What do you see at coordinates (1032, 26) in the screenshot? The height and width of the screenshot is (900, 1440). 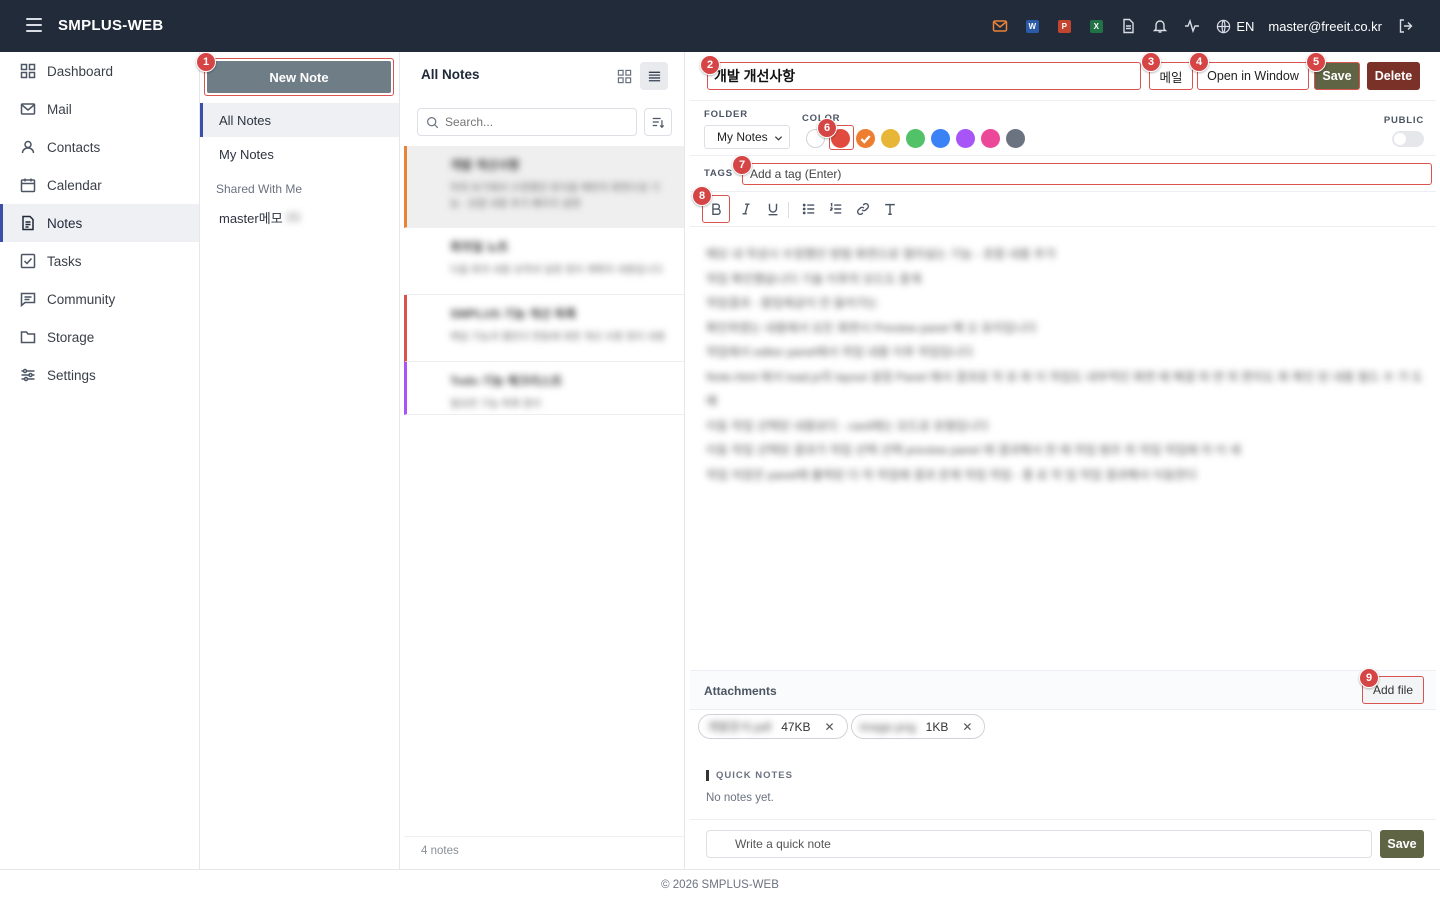 I see `word-icon: W` at bounding box center [1032, 26].